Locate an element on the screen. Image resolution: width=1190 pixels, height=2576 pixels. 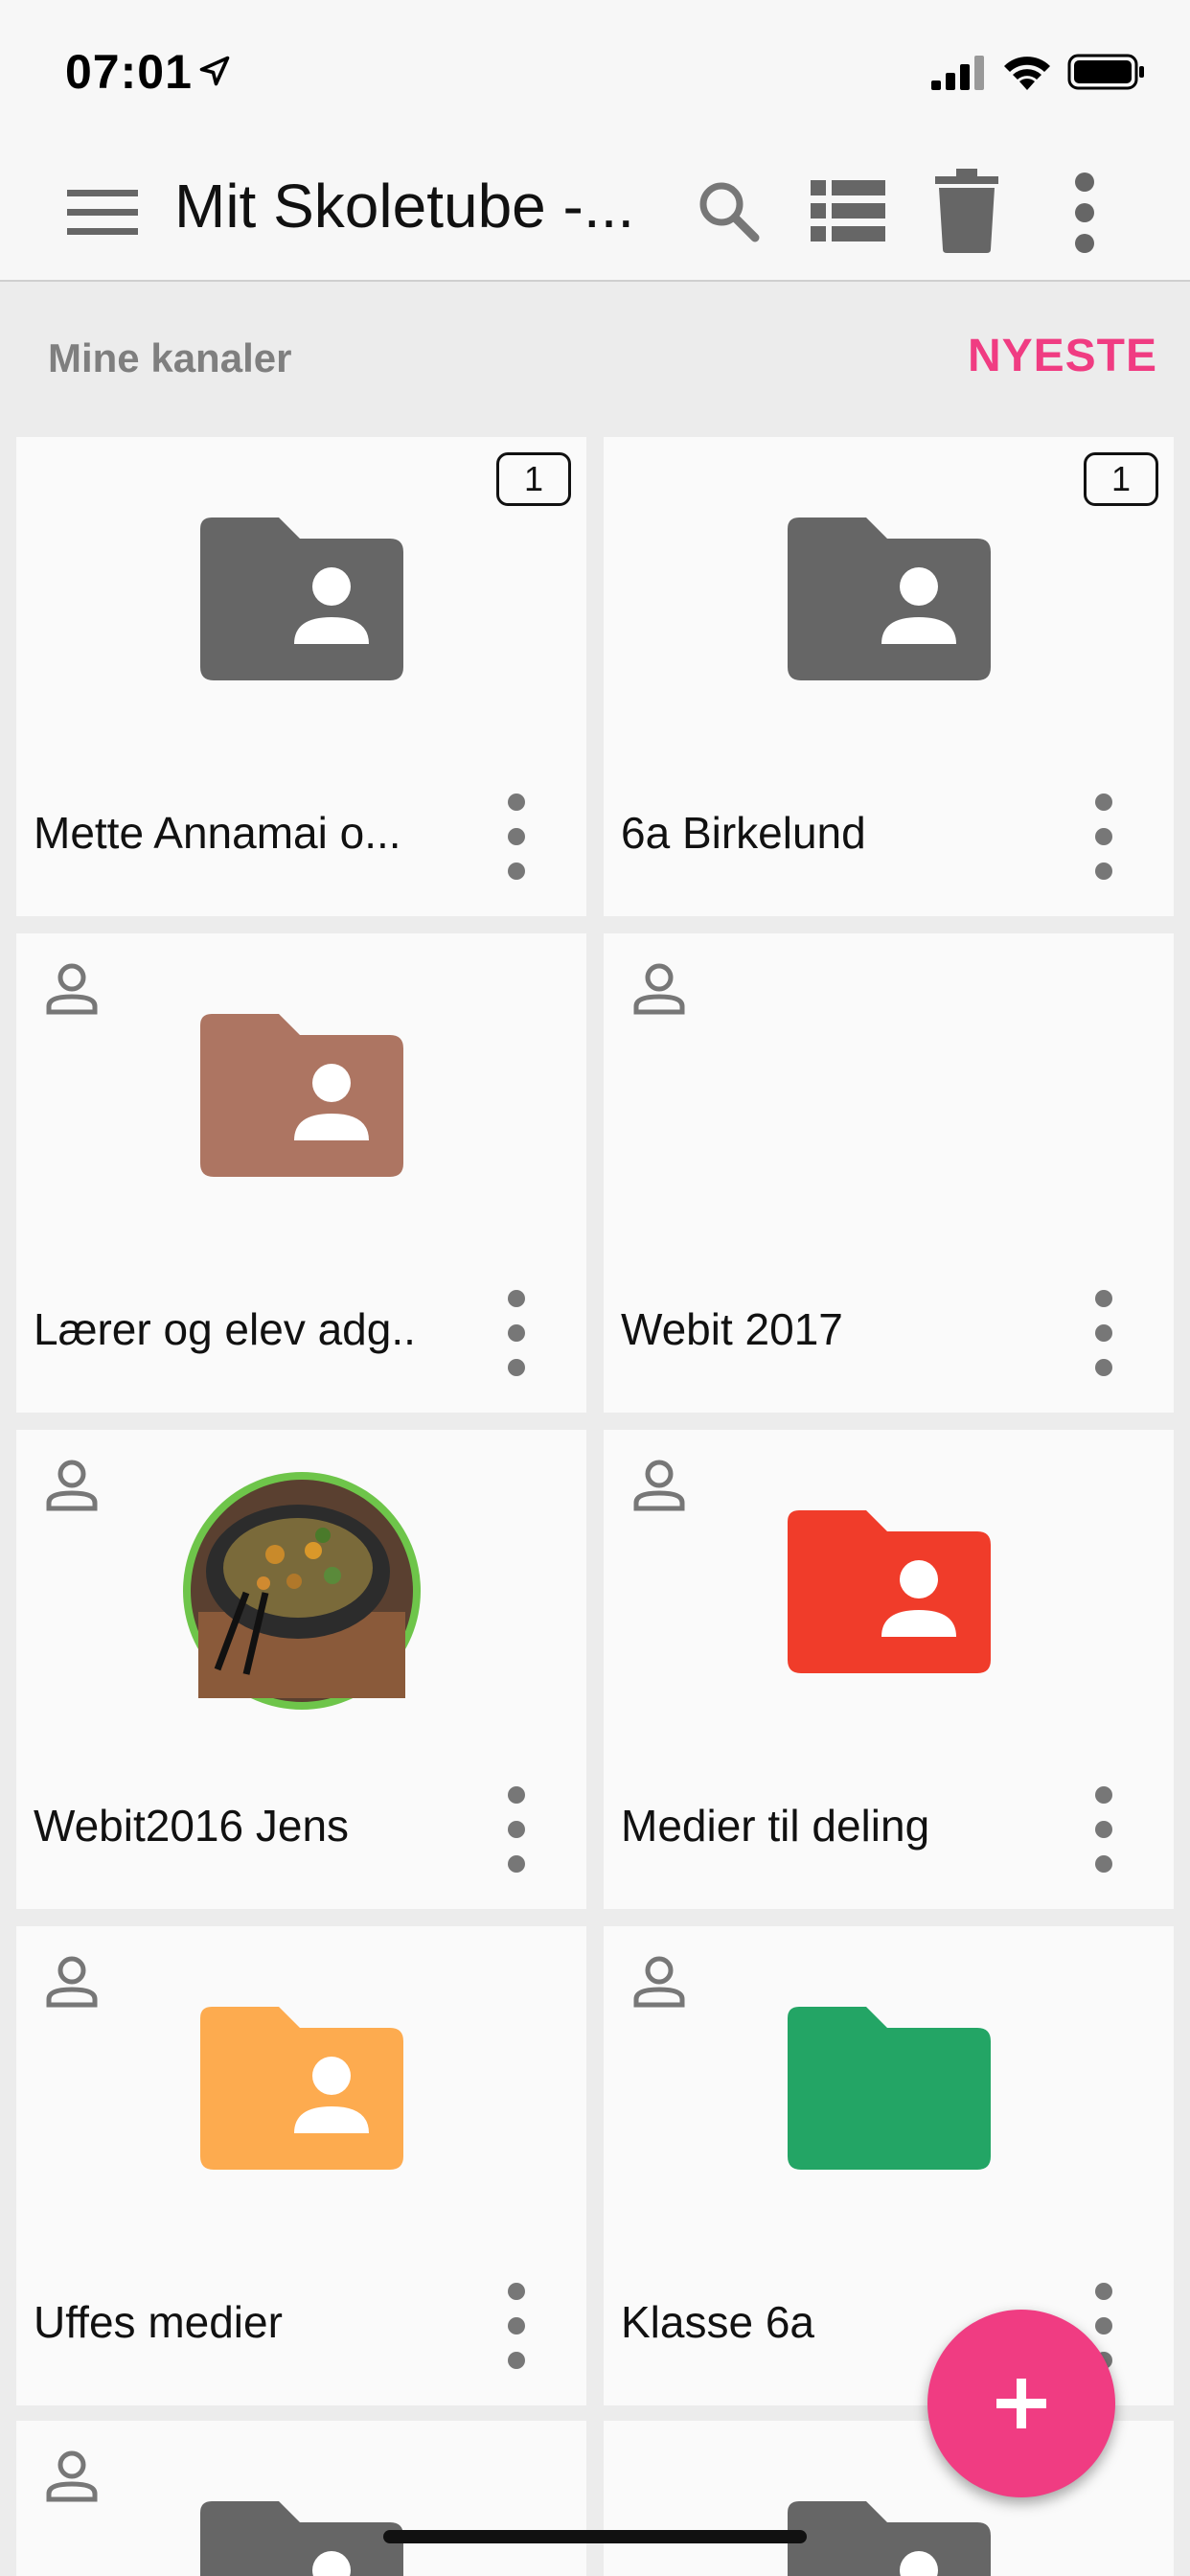
channel-card: Webit 2017 is located at coordinates (889, 1173).